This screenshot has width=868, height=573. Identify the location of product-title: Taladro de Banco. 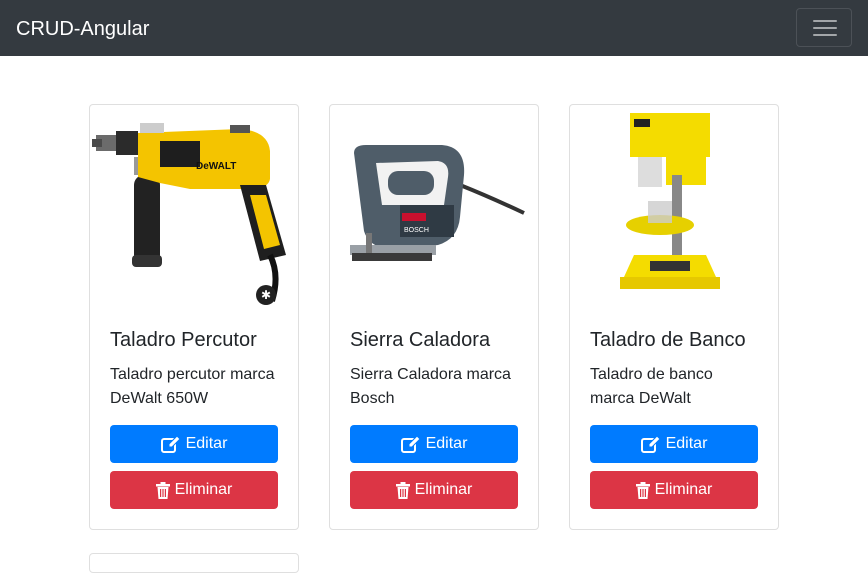
(668, 340).